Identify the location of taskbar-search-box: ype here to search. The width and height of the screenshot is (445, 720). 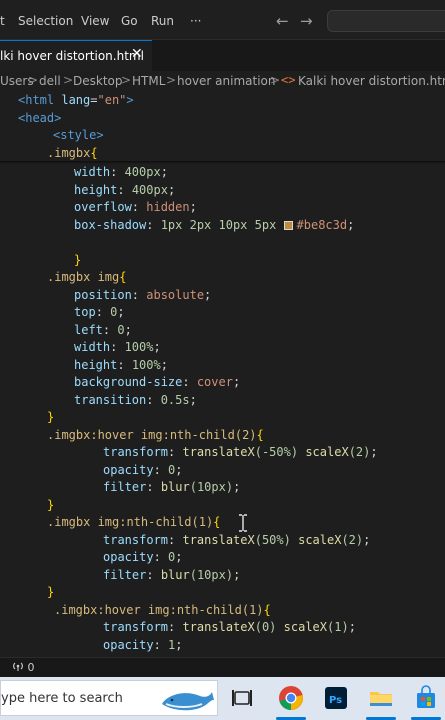
(109, 698).